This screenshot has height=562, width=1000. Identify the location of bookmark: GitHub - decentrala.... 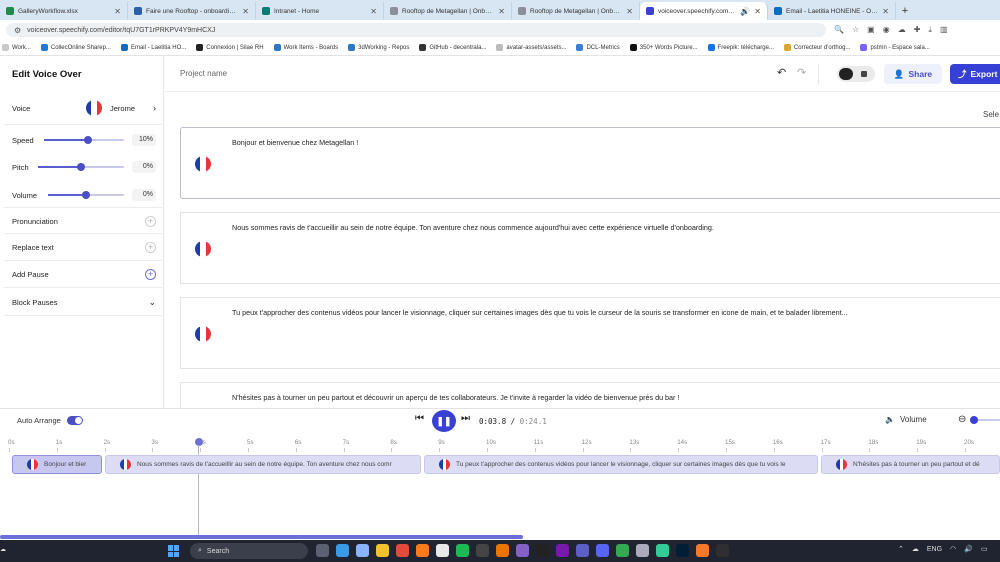
(452, 47).